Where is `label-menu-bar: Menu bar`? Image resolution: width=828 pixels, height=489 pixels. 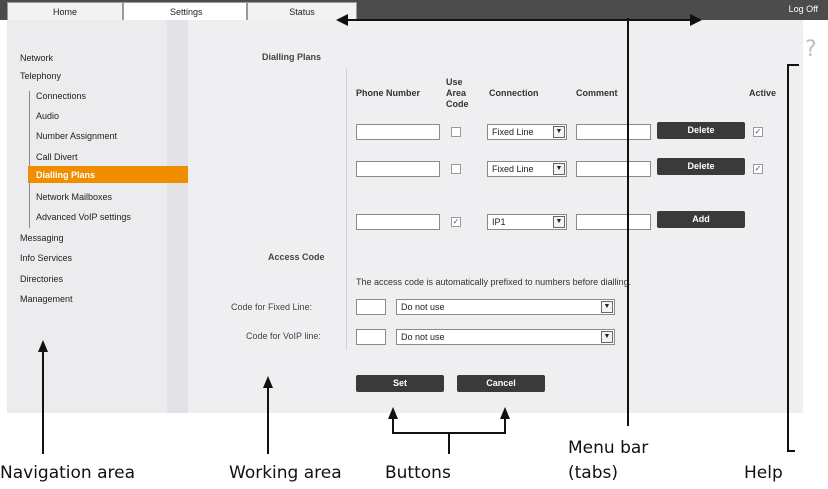 label-menu-bar: Menu bar is located at coordinates (608, 448).